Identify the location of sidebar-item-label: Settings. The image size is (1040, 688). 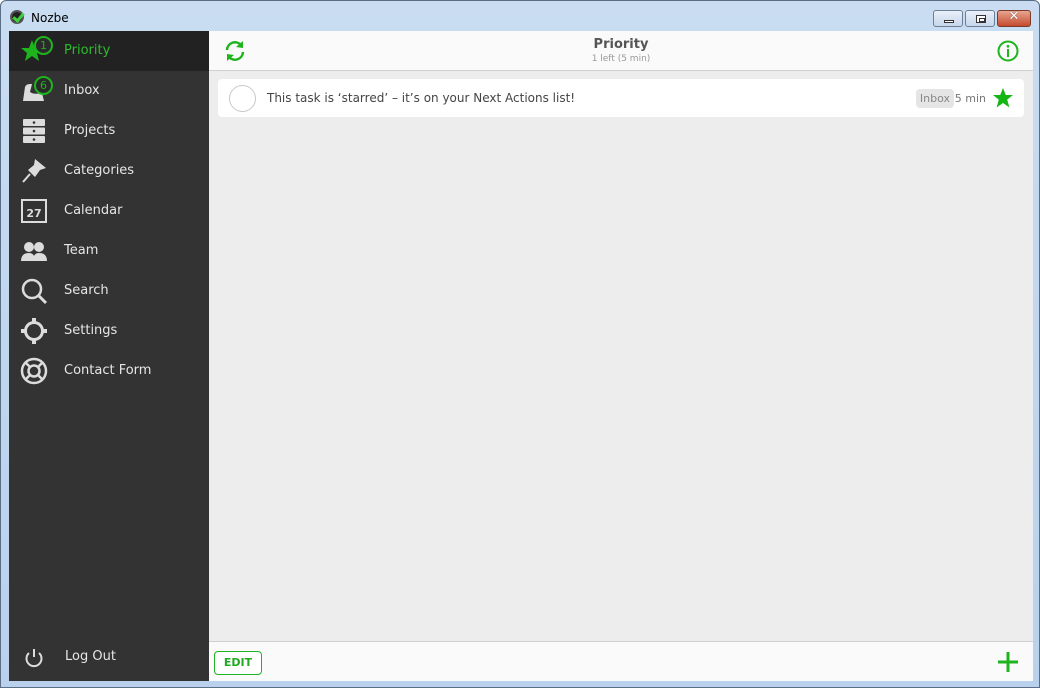
(91, 330).